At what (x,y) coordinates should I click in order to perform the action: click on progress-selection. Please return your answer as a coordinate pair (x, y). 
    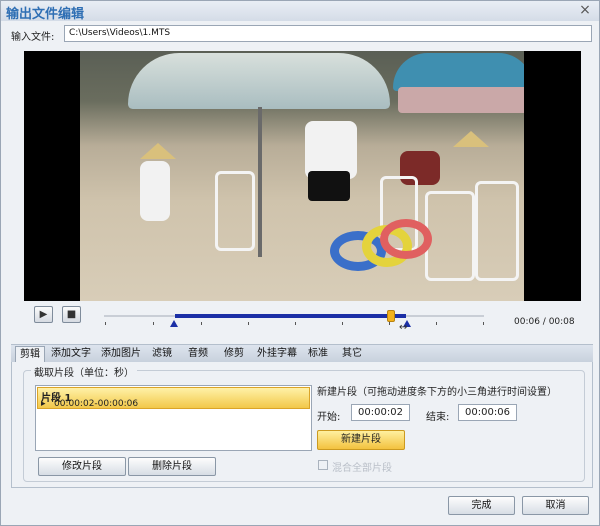
    Looking at the image, I should click on (290, 316).